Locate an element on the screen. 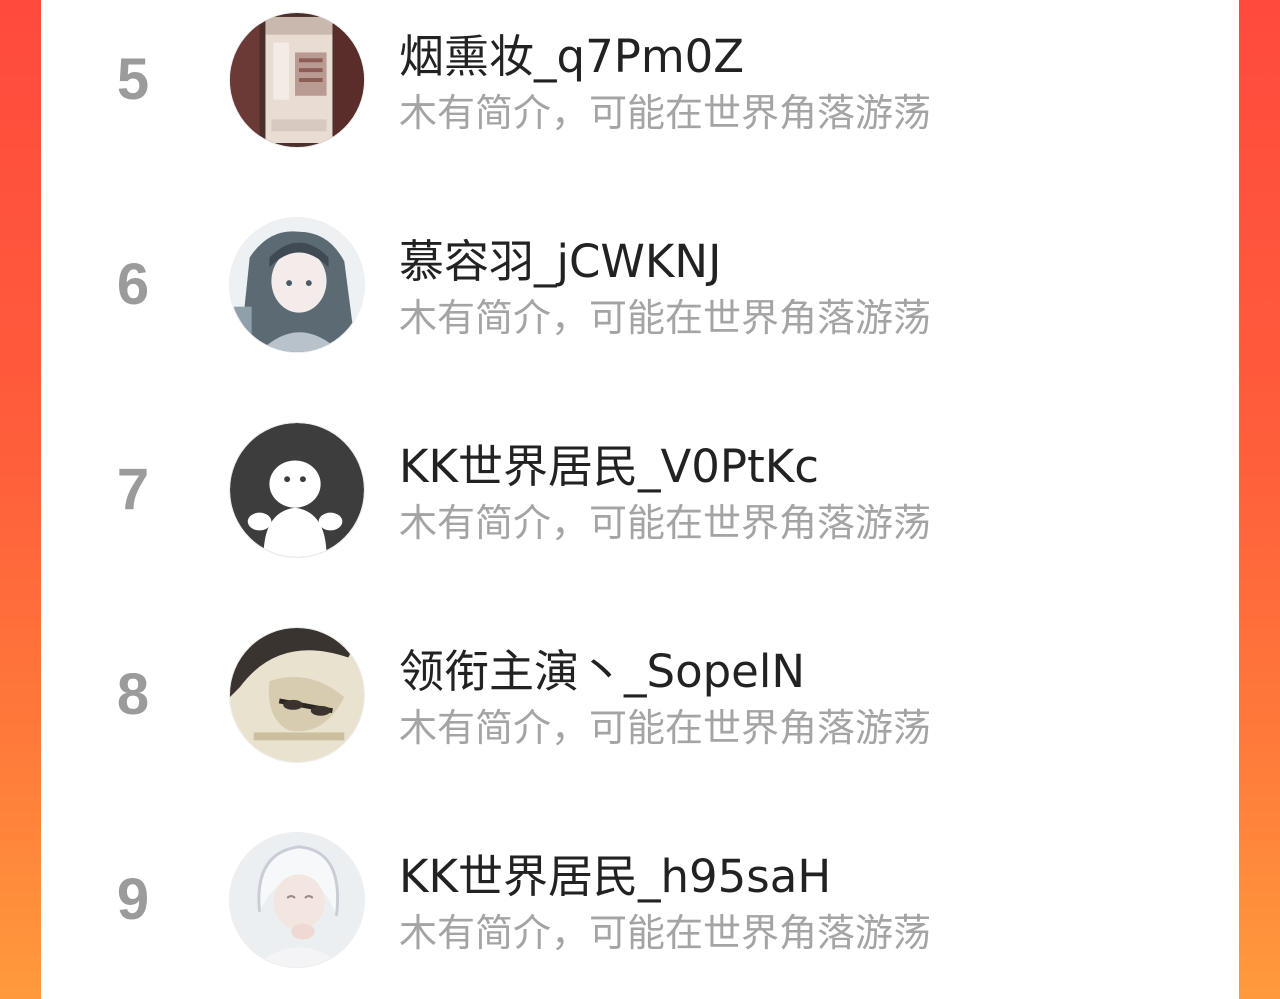 Image resolution: width=1280 pixels, height=999 pixels. username: KK世界居民_h95saH is located at coordinates (615, 877).